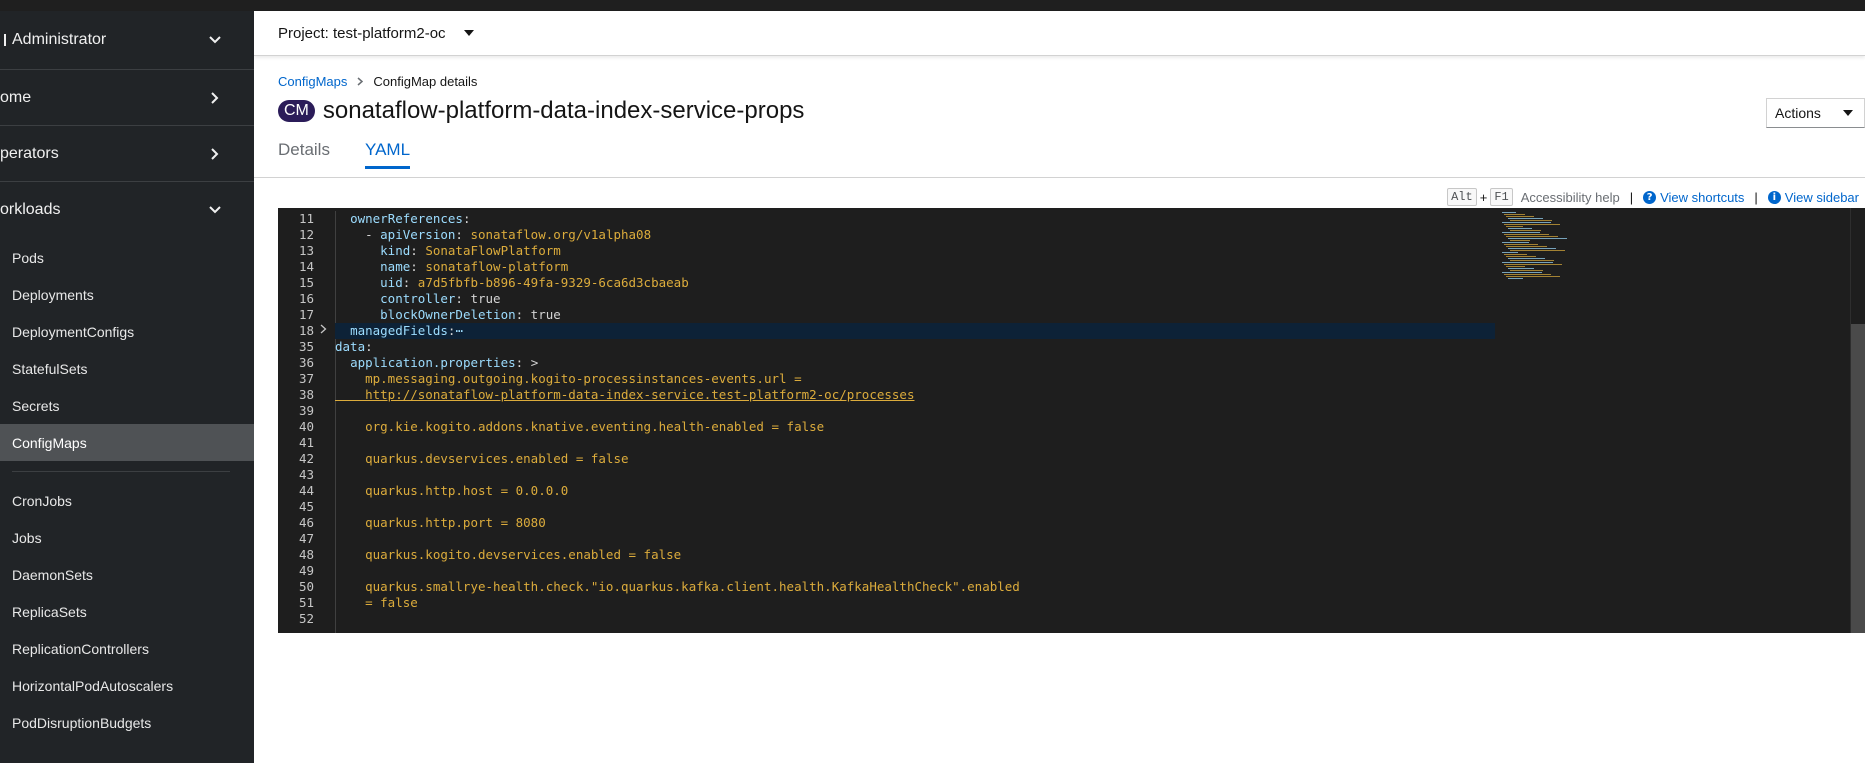  Describe the element at coordinates (296, 111) in the screenshot. I see `resource-badge: CM` at that location.